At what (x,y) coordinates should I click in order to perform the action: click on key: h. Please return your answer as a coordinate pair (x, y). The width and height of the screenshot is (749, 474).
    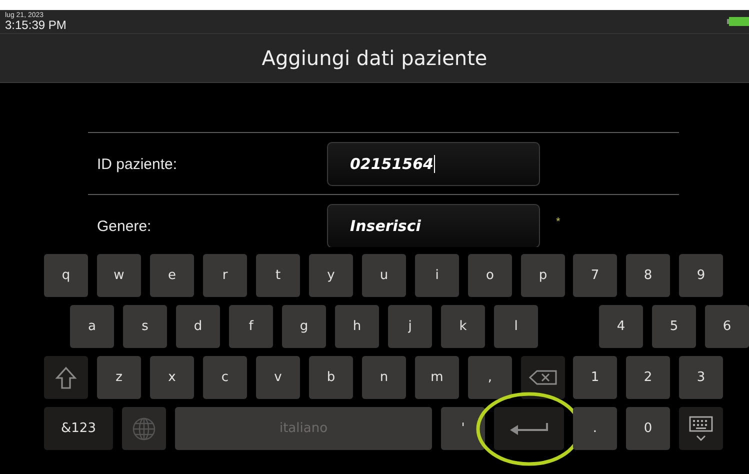
    Looking at the image, I should click on (357, 326).